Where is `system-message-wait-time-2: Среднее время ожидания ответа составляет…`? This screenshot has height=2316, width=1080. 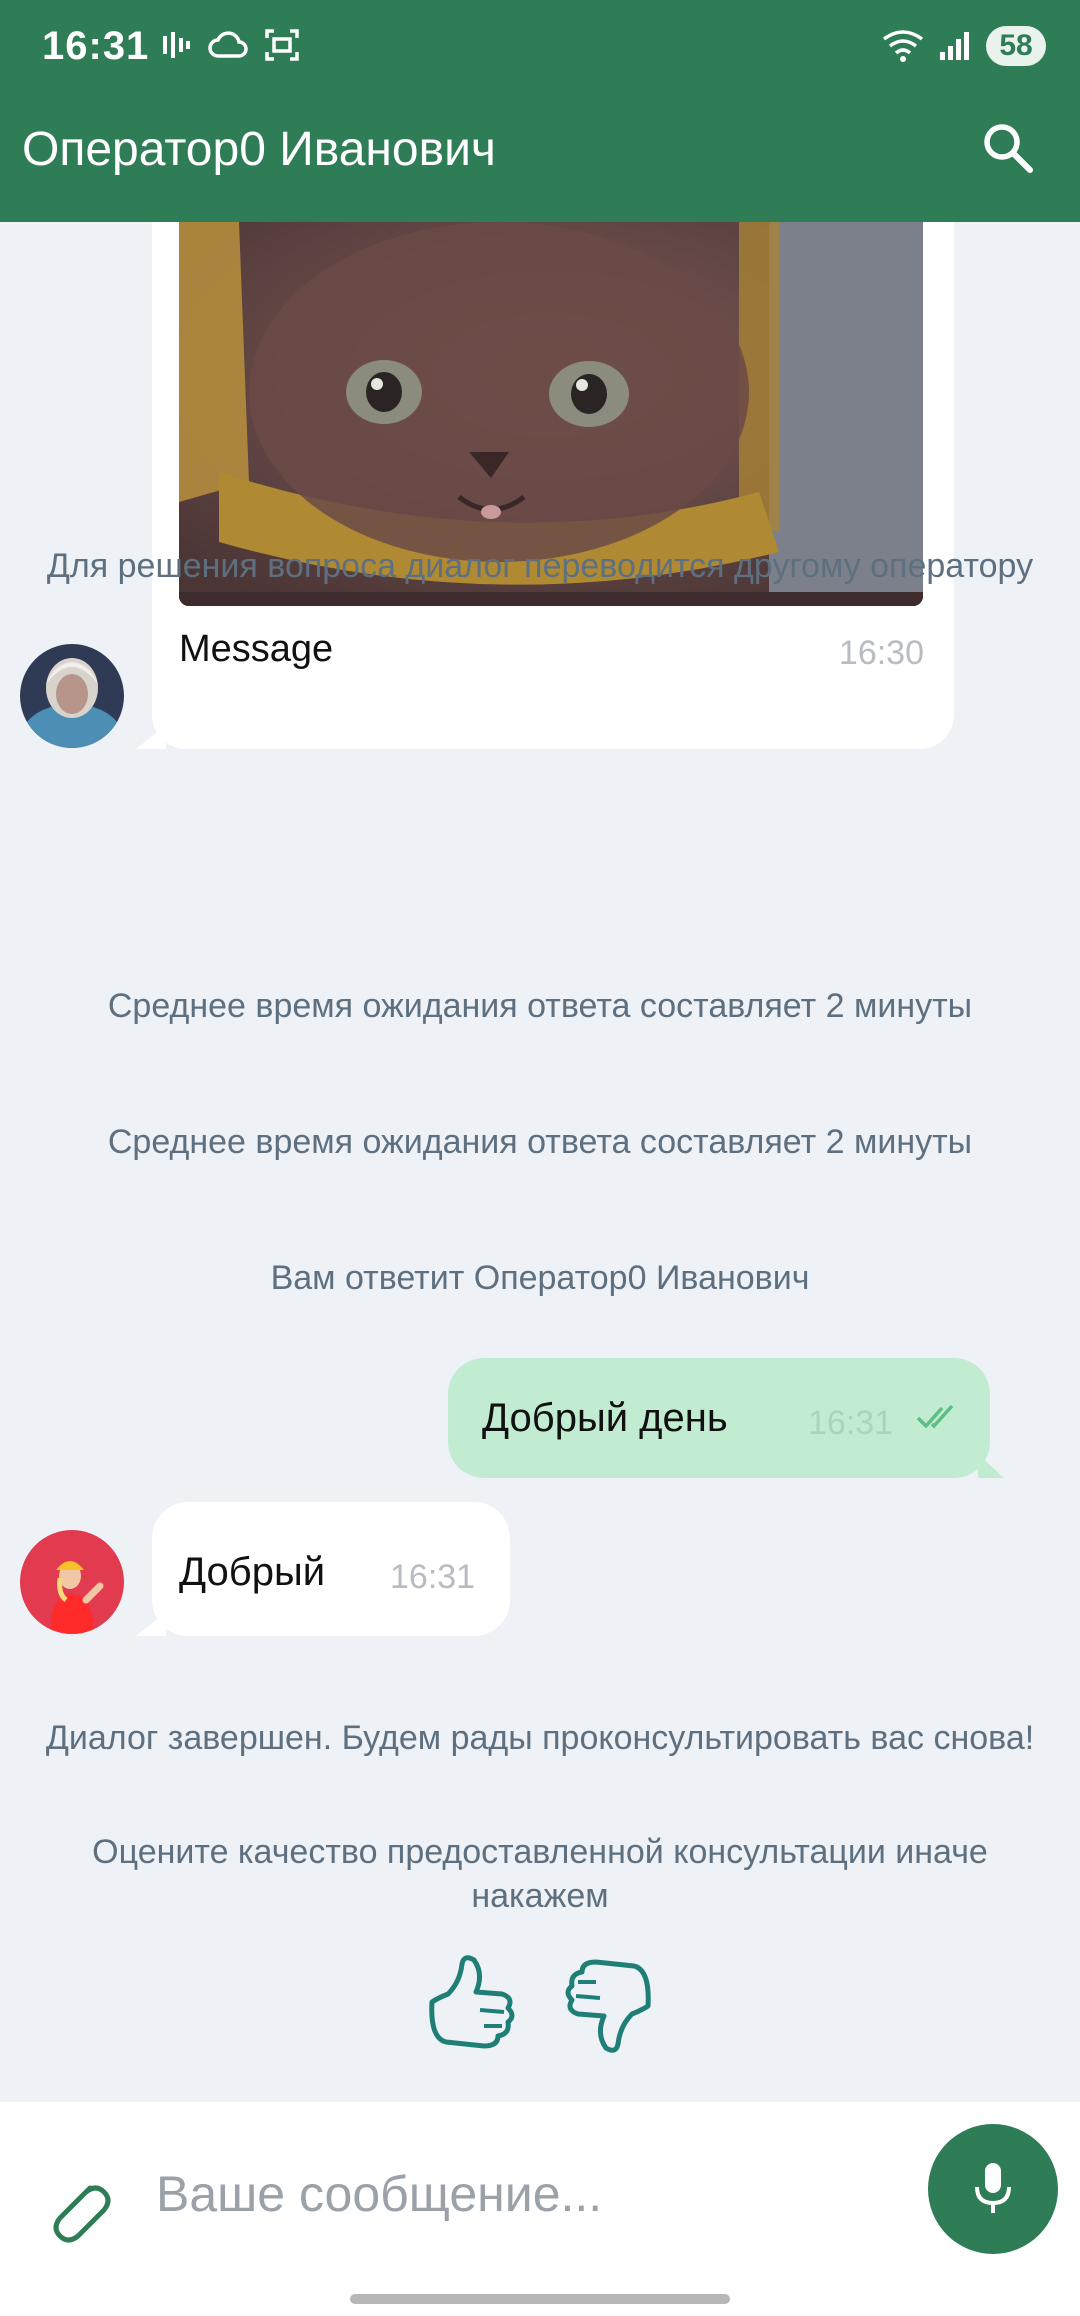
system-message-wait-time-2: Среднее время ожидания ответа составляет… is located at coordinates (540, 1142).